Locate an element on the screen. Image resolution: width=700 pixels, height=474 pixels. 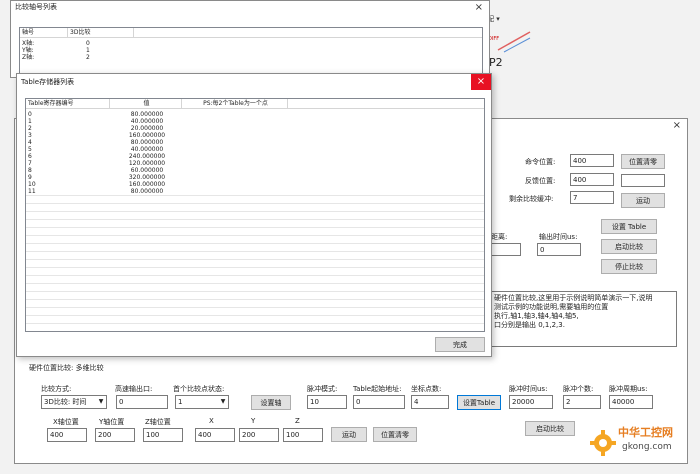
column-header: 轴号 is located at coordinates (44, 33).